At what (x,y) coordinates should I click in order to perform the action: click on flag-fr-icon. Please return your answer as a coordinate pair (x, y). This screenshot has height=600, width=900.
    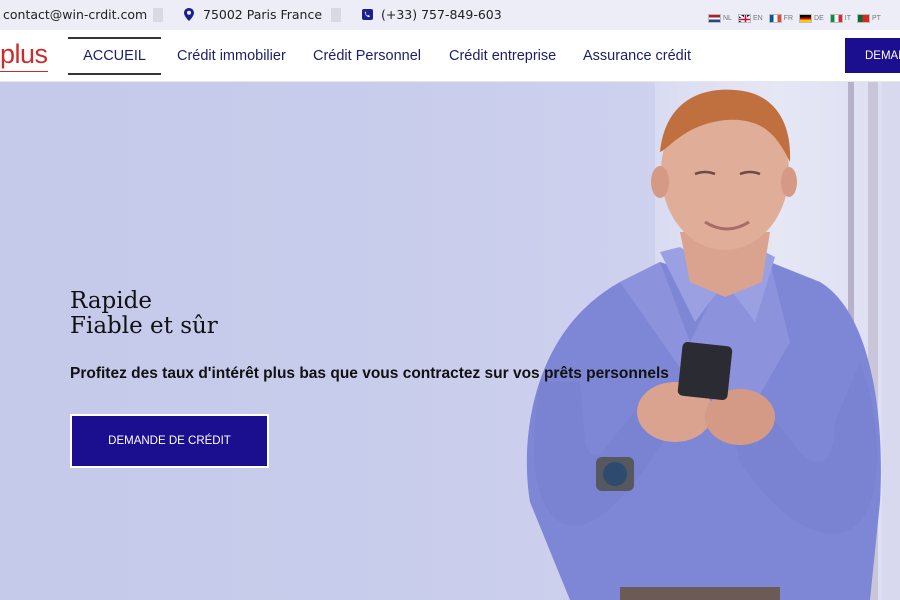
    Looking at the image, I should click on (775, 18).